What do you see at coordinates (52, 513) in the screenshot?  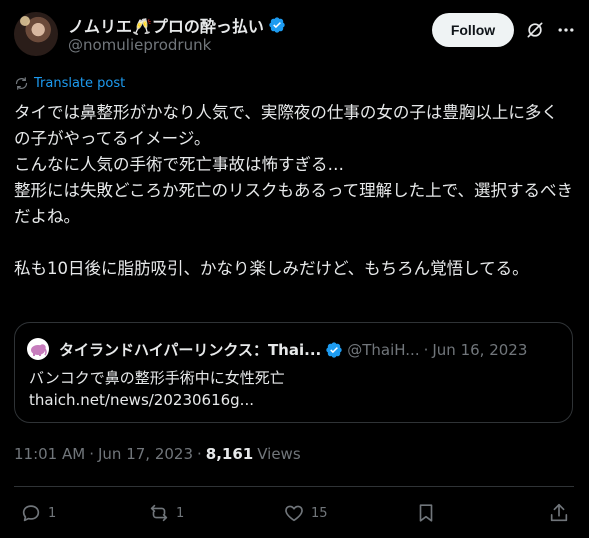 I see `reply-count: 1` at bounding box center [52, 513].